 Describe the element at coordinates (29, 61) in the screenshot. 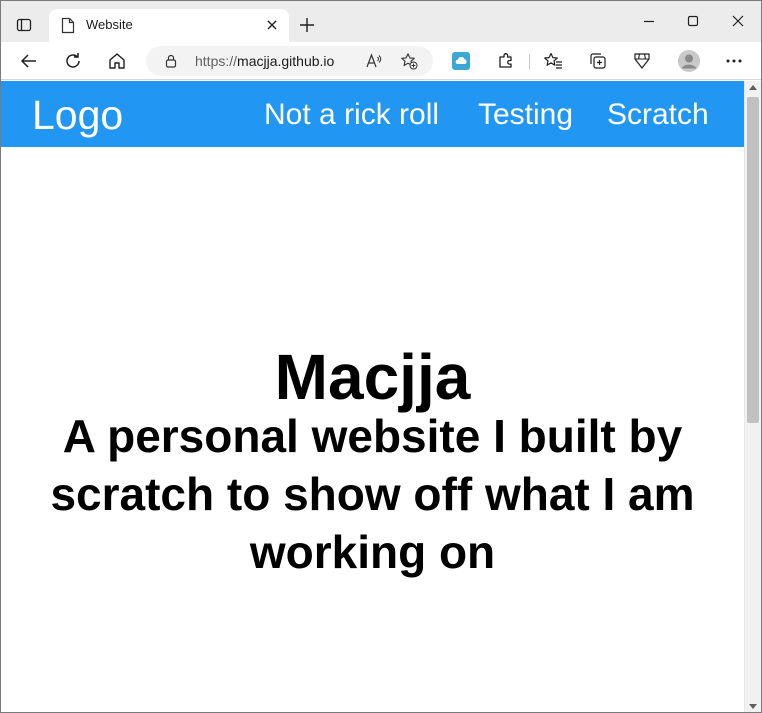

I see `back-icon` at that location.